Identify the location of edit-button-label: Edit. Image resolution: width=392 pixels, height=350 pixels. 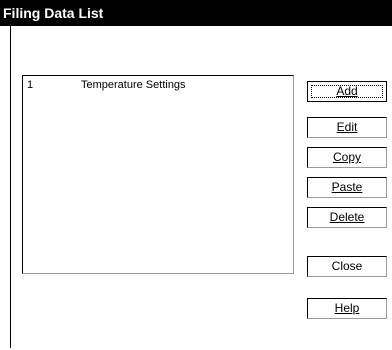
(347, 127).